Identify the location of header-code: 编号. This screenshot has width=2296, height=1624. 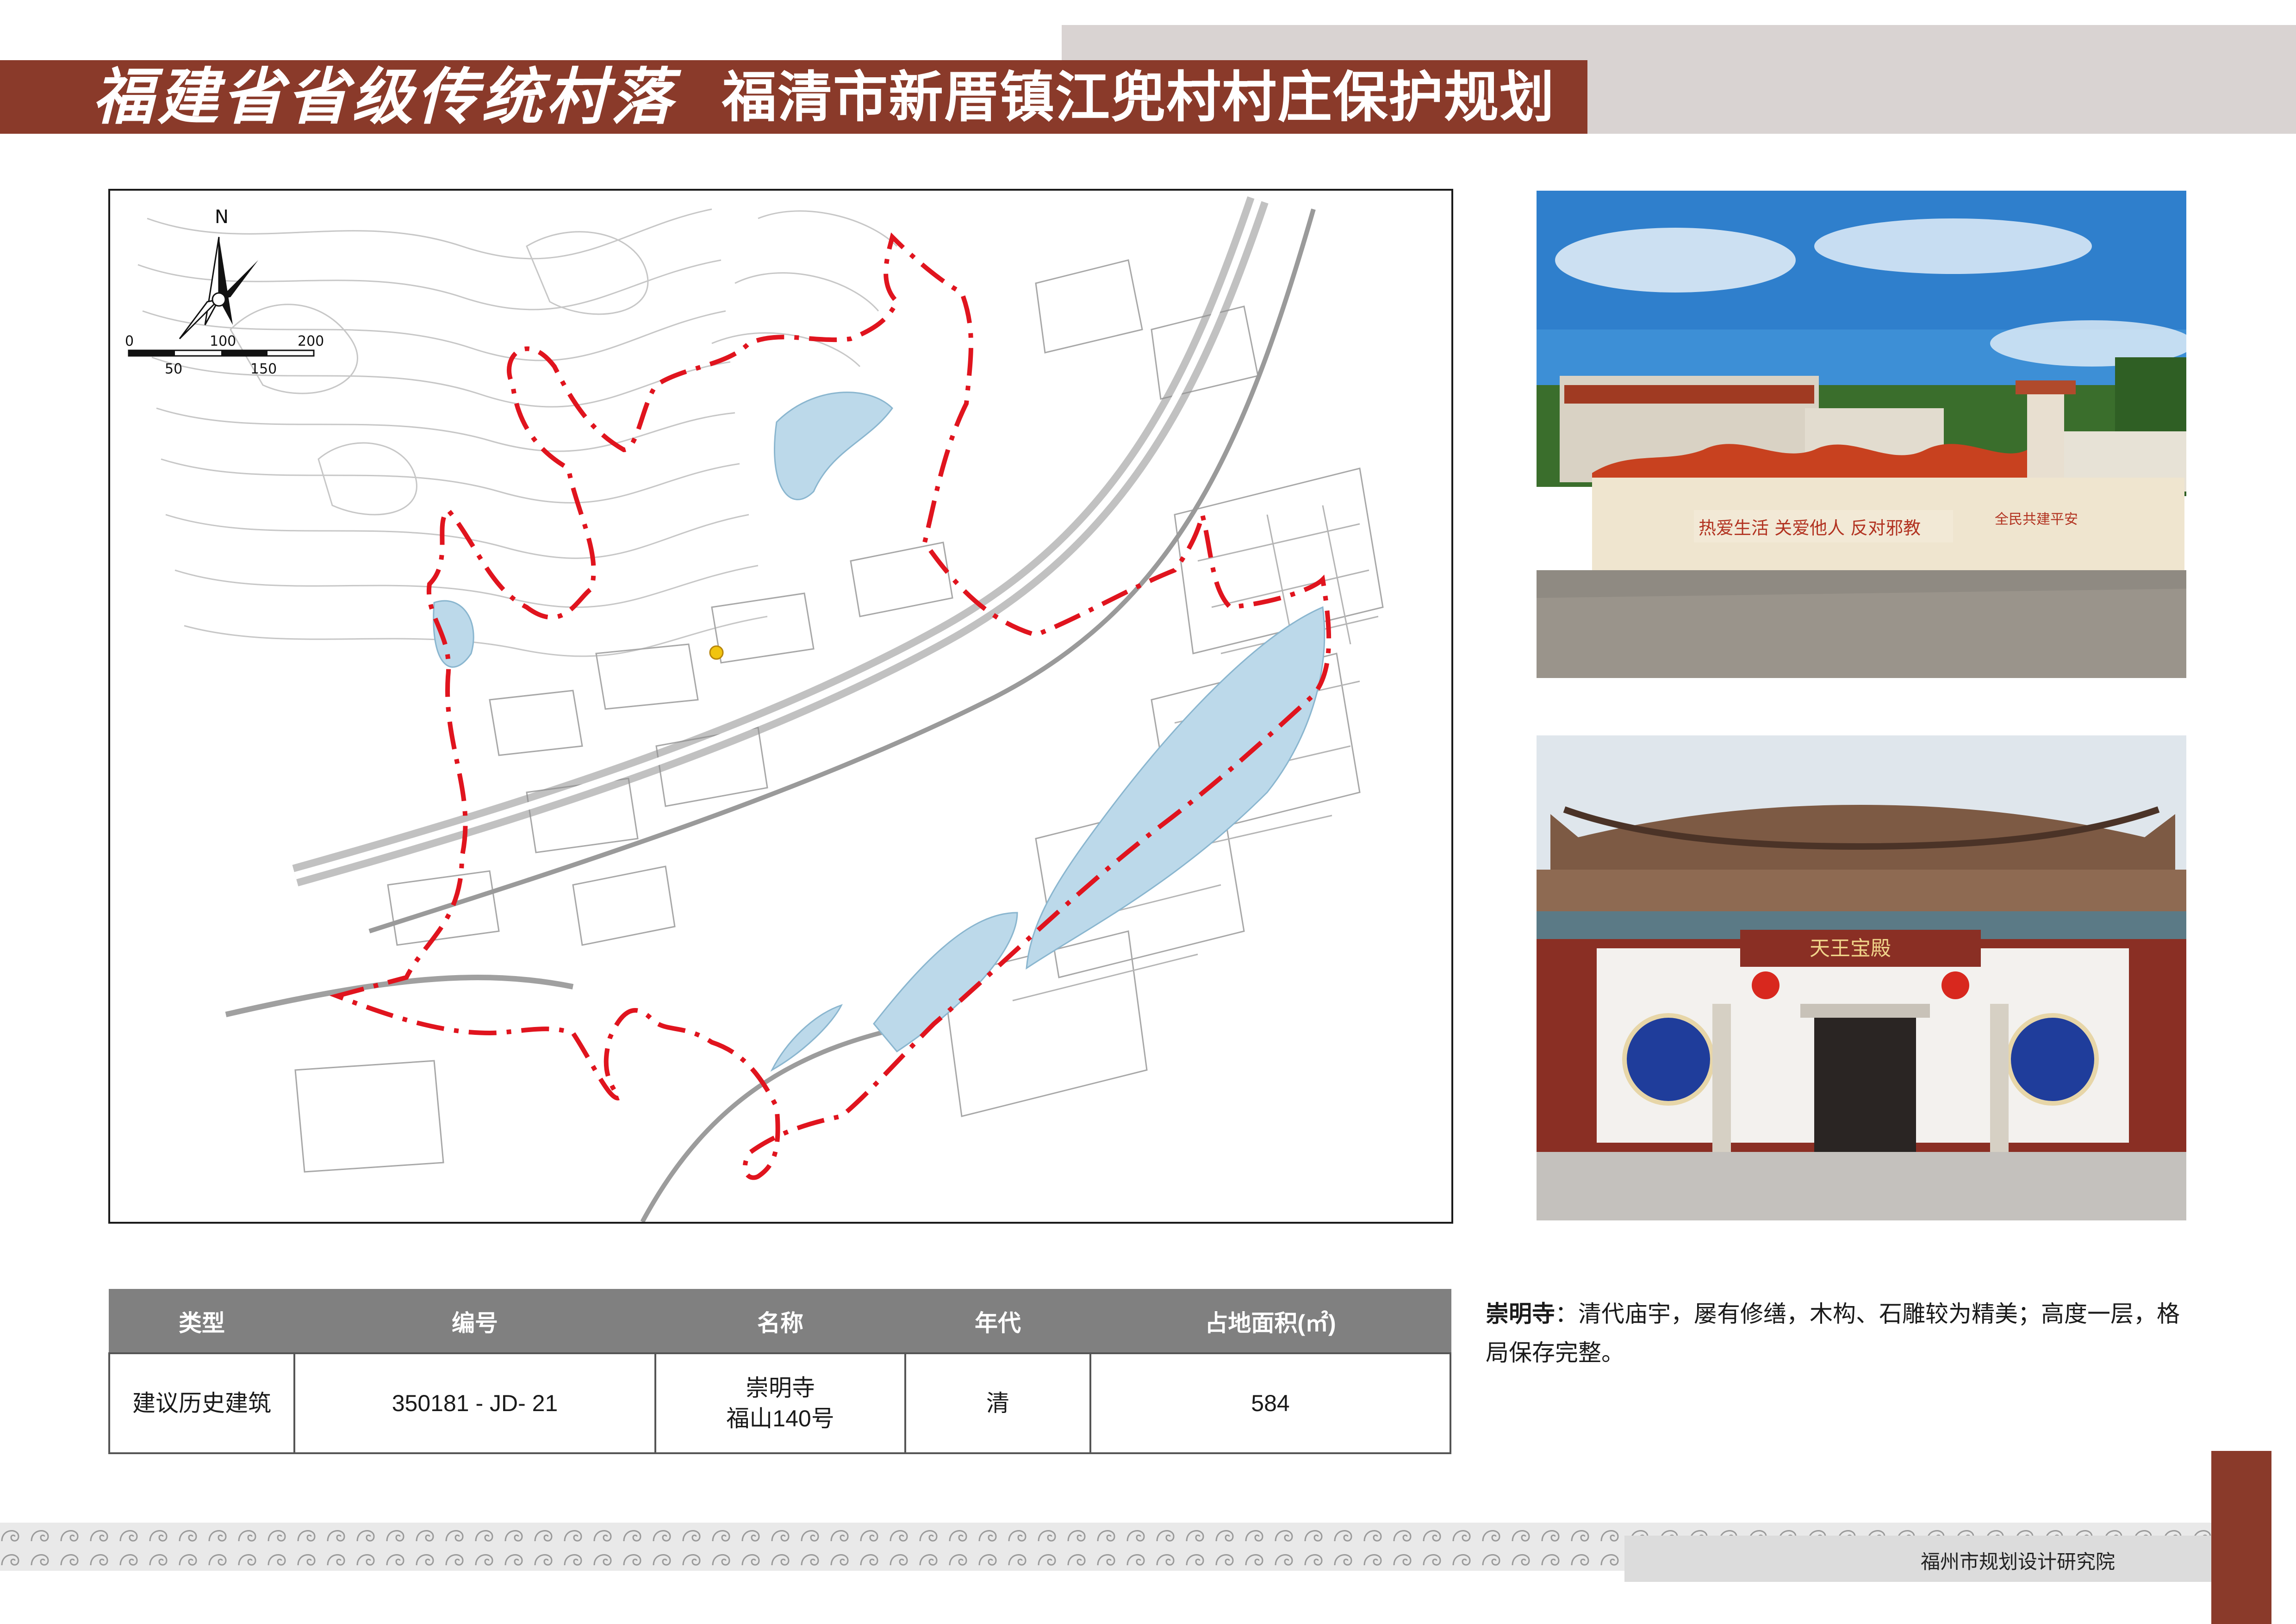
(474, 1321).